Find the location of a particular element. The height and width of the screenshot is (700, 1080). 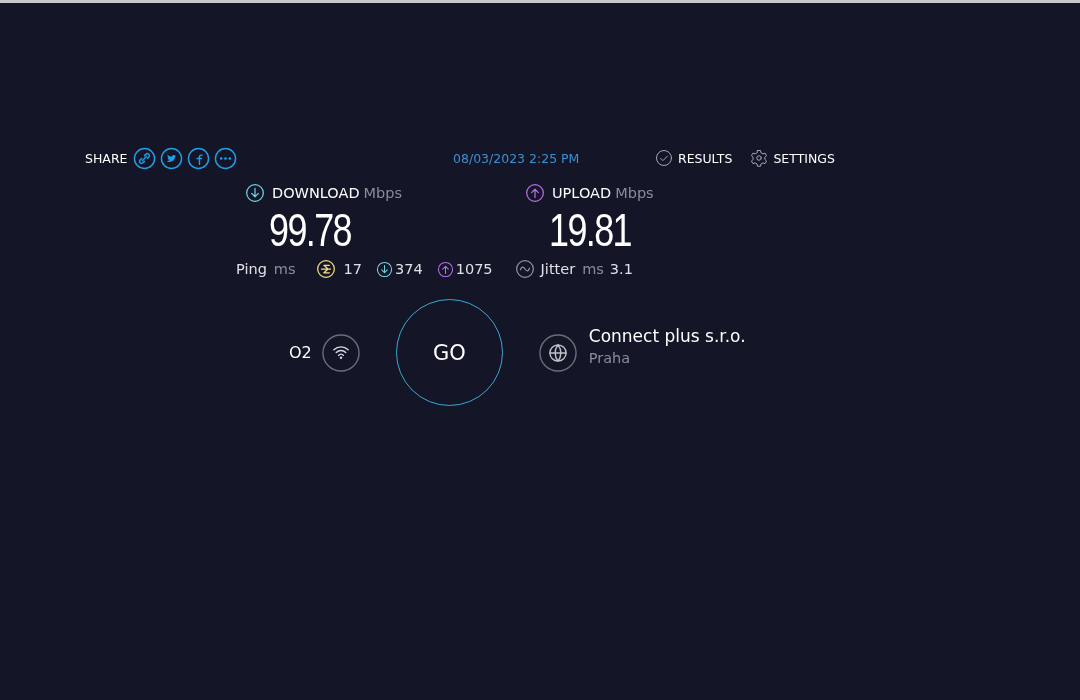

ping-label: Ping is located at coordinates (251, 269).